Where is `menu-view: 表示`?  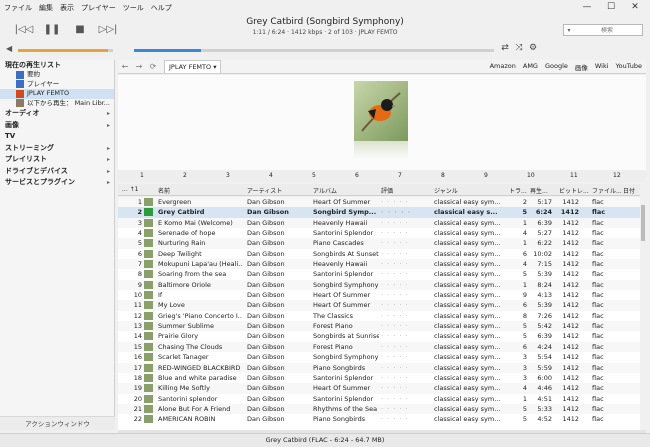
menu-view: 表示 is located at coordinates (67, 8).